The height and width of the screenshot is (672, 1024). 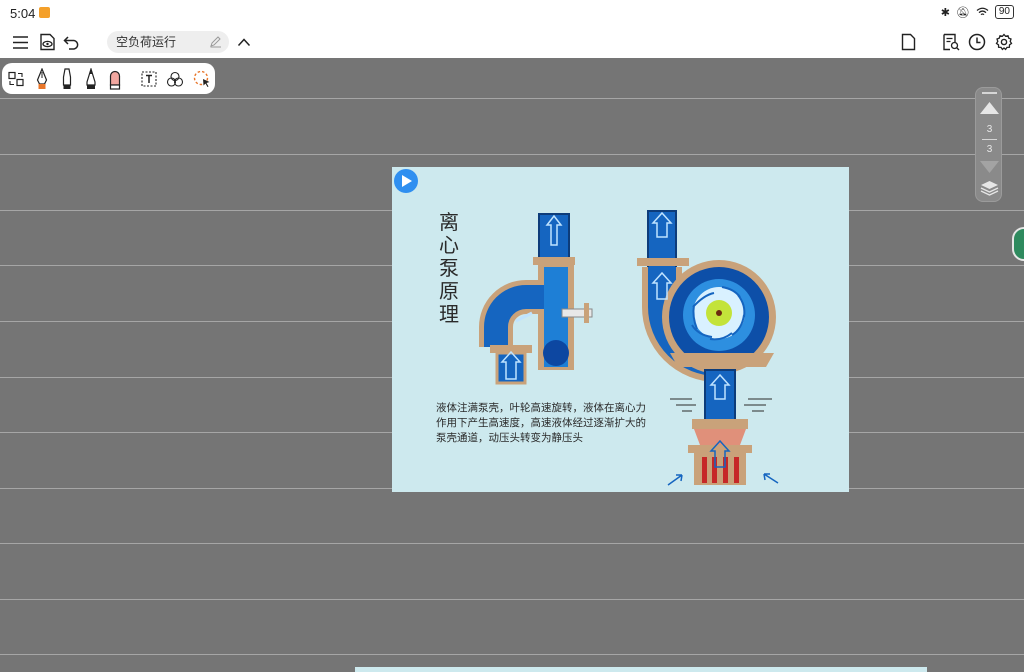 What do you see at coordinates (67, 79) in the screenshot?
I see `marker-pen-icon` at bounding box center [67, 79].